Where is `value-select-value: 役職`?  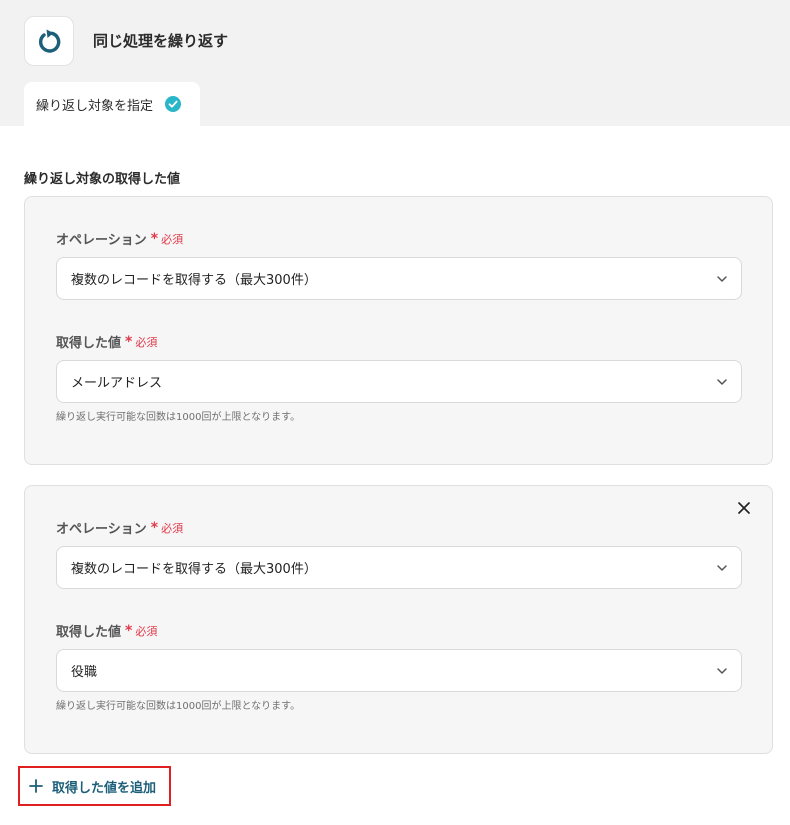 value-select-value: 役職 is located at coordinates (84, 672).